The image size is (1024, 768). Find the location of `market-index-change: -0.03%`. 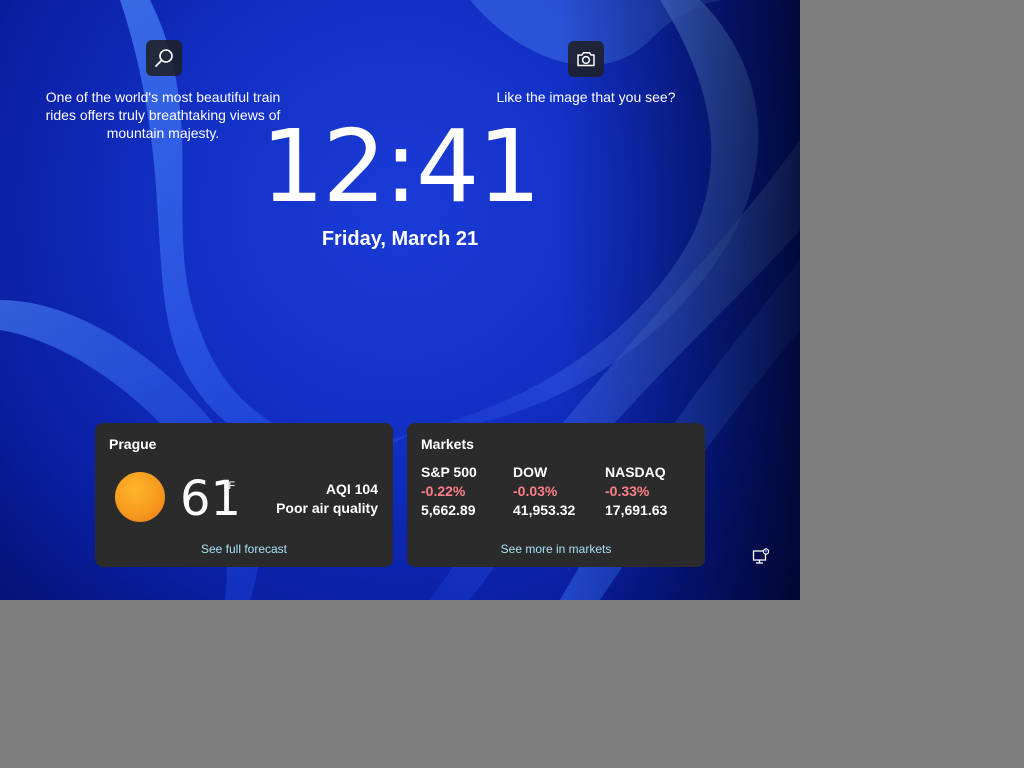

market-index-change: -0.03% is located at coordinates (535, 491).